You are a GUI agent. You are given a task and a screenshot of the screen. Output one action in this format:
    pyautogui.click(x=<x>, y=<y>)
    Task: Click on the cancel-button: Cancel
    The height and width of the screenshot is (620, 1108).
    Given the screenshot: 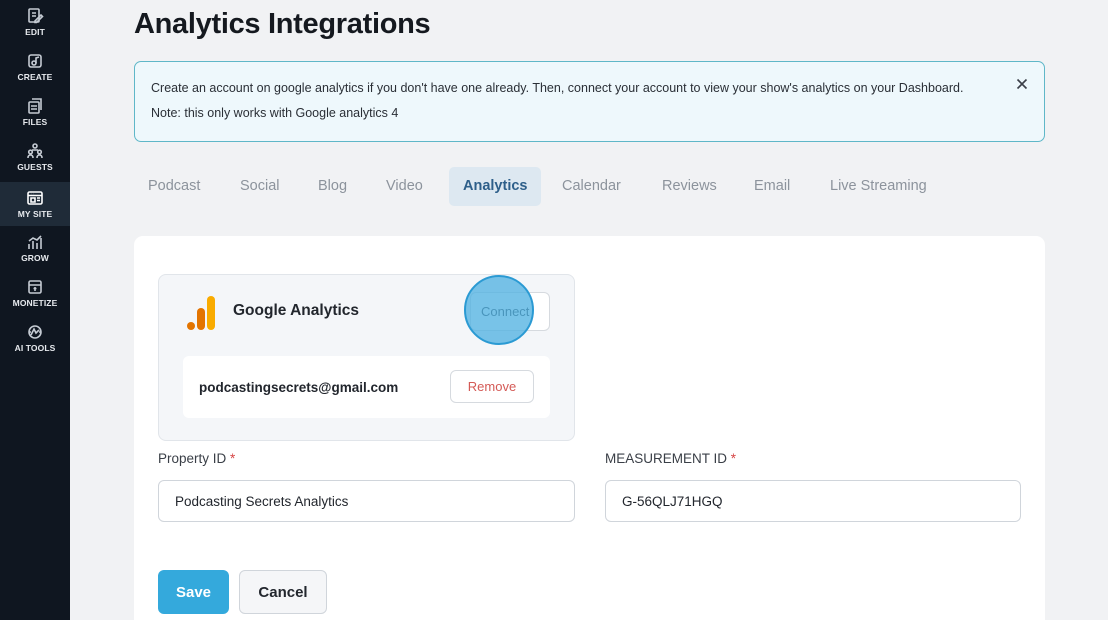 What is the action you would take?
    pyautogui.click(x=283, y=592)
    